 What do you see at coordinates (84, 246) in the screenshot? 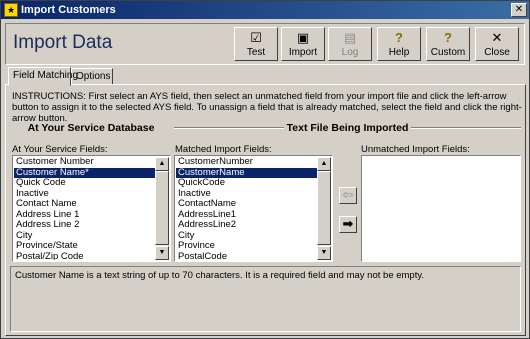
I see `ays-field-item: Province/State` at bounding box center [84, 246].